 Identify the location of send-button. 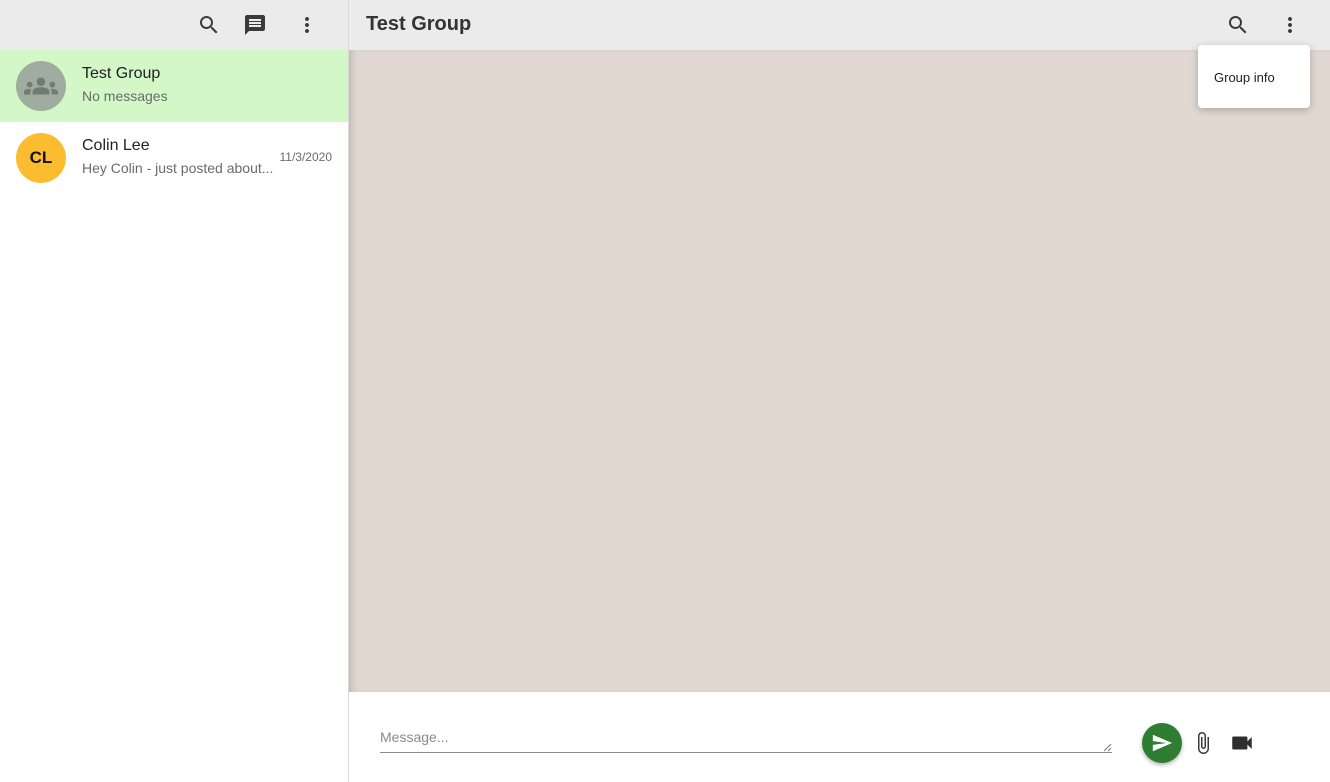
(1162, 743).